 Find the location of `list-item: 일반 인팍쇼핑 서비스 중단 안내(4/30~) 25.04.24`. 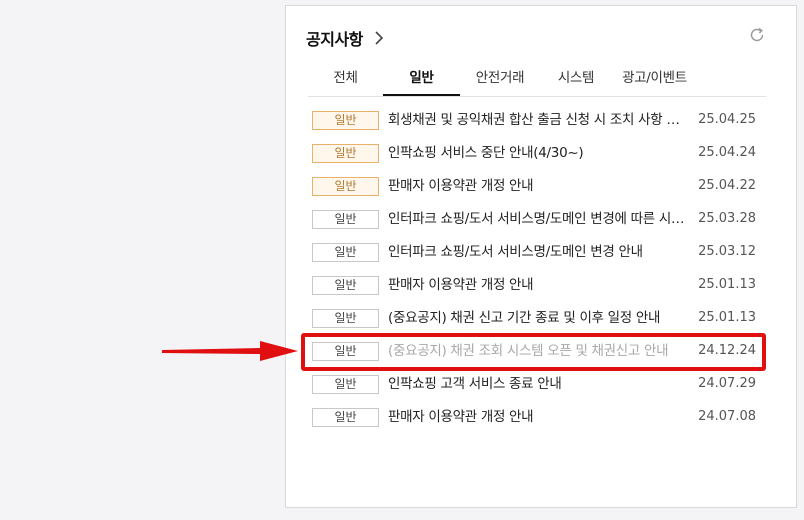

list-item: 일반 인팍쇼핑 서비스 중단 안내(4/30~) 25.04.24 is located at coordinates (537, 156).